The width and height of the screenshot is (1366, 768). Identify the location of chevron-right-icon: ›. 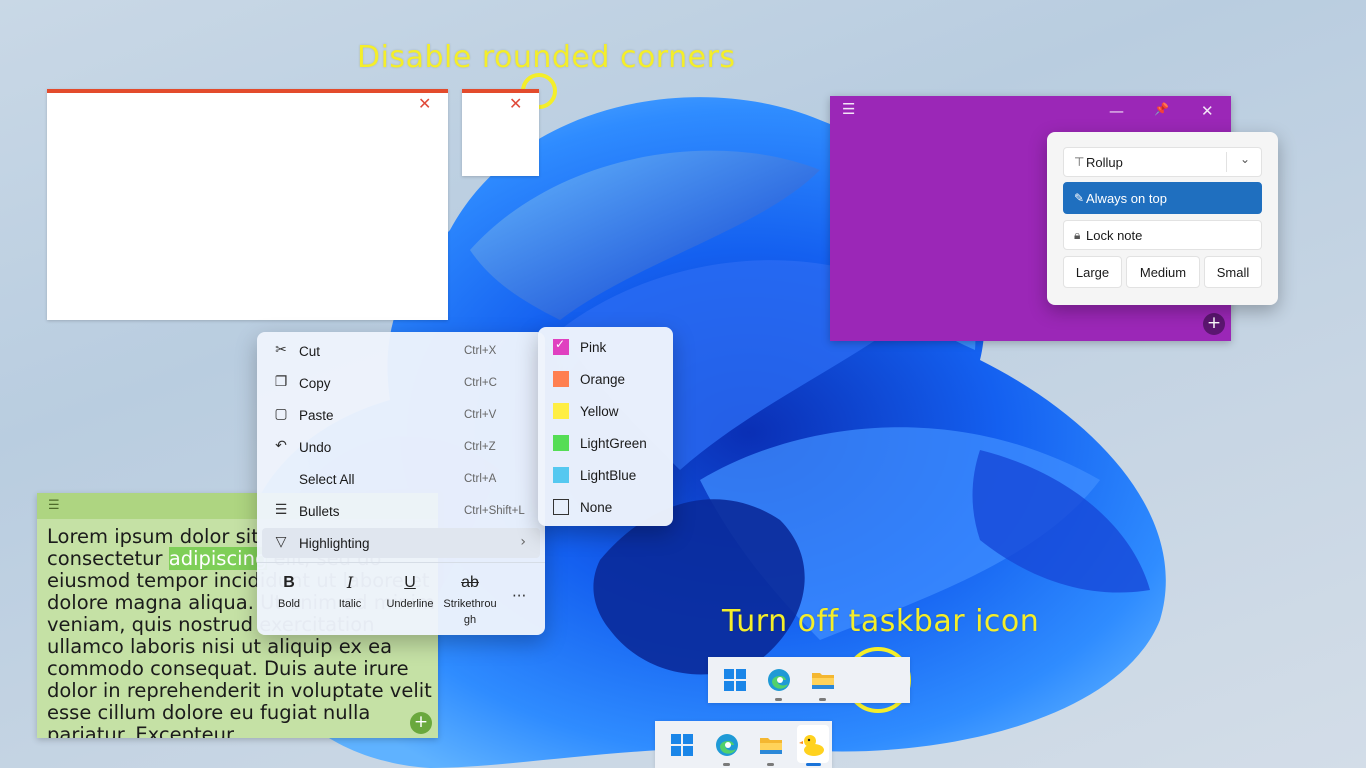
(523, 542).